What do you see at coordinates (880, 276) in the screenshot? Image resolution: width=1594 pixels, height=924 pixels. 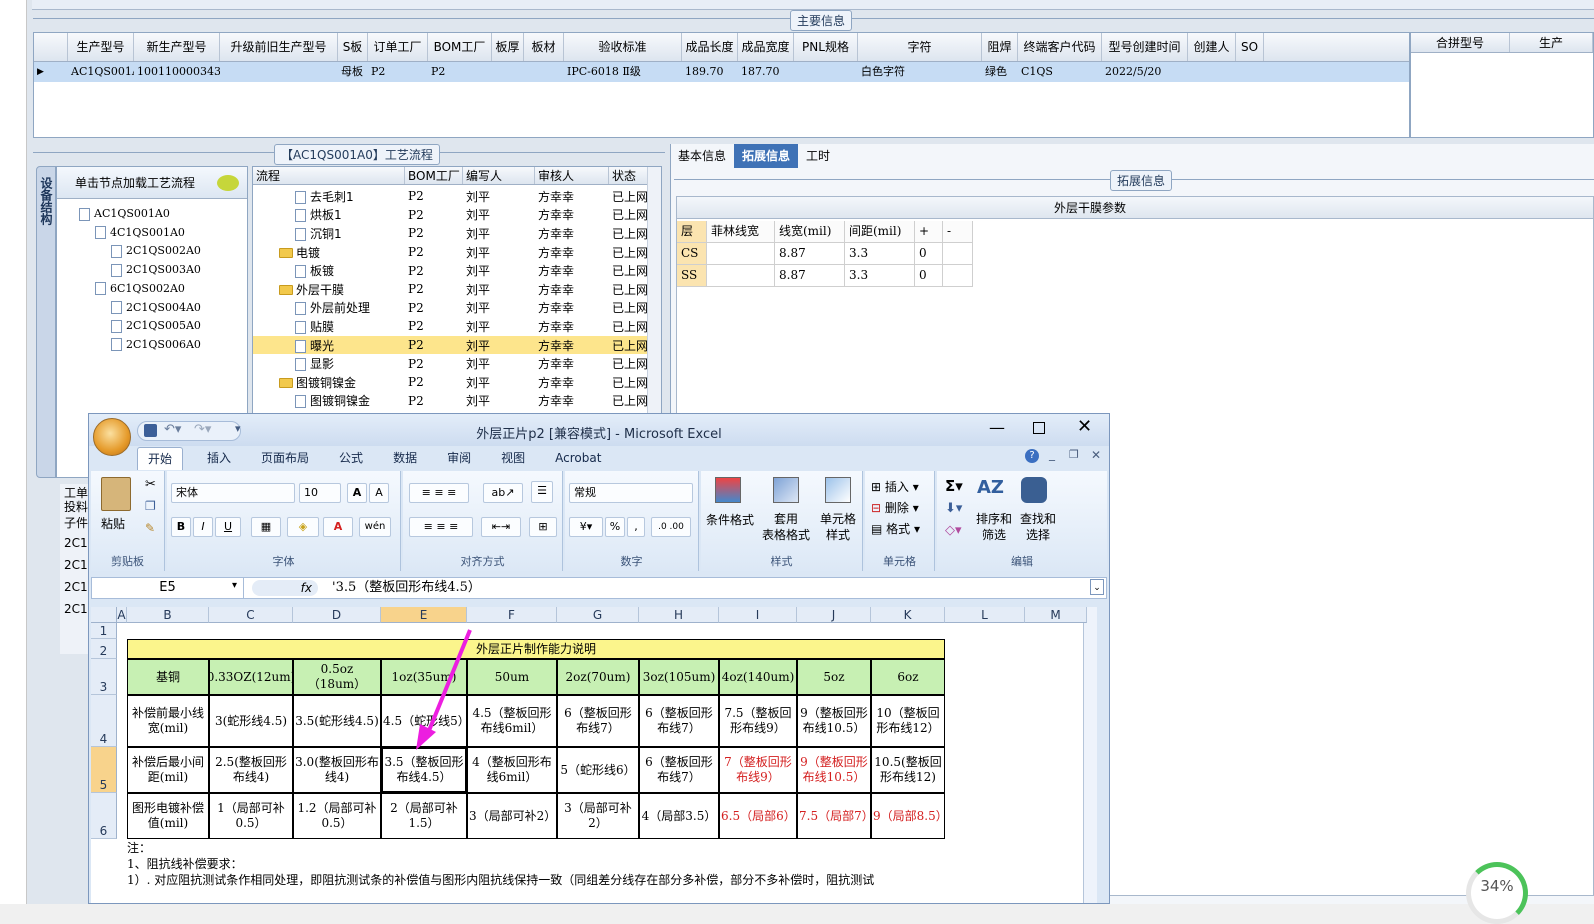 I see `ext-cell: 3.3` at bounding box center [880, 276].